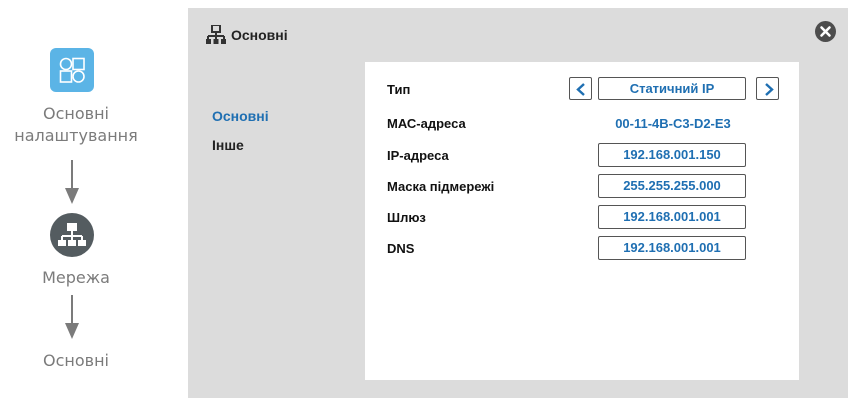  Describe the element at coordinates (401, 248) in the screenshot. I see `dns-label: DNS` at that location.